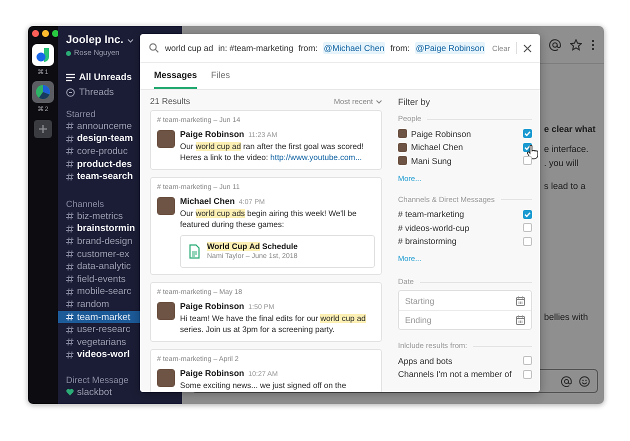 This screenshot has height=441, width=630. I want to click on message-text: Hi team! We have the final edits for our world cup ad series. Join us at 3pm for a screening party., so click(273, 324).